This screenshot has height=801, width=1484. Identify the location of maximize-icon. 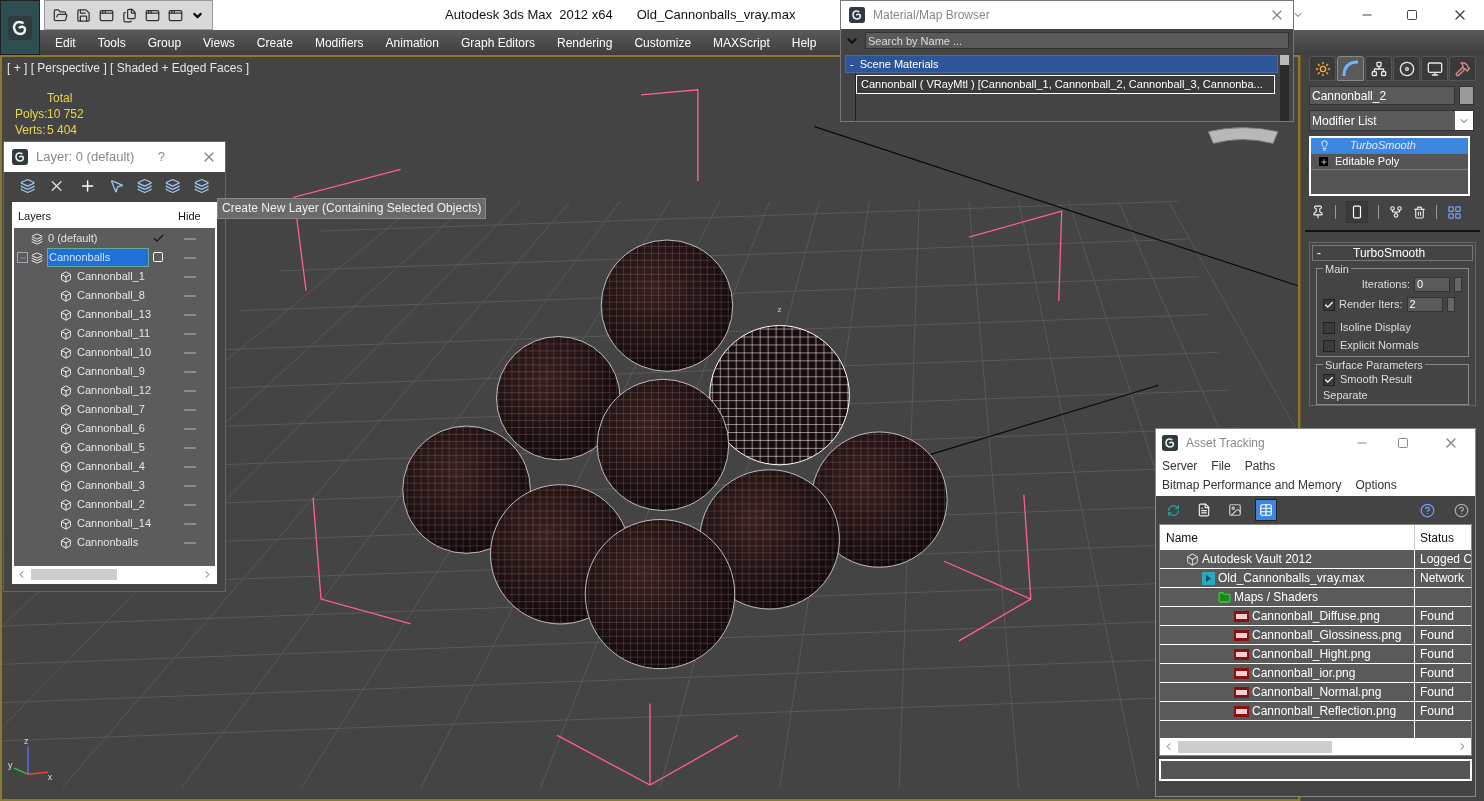
(1412, 15).